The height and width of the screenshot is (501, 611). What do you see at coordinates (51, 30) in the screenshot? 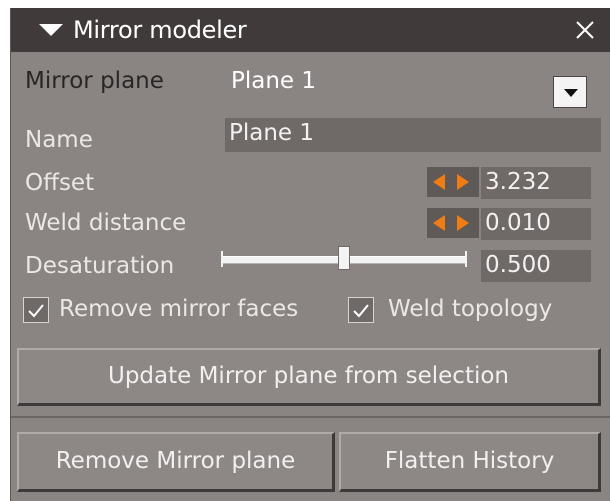
I see `collapse-arrow-icon` at bounding box center [51, 30].